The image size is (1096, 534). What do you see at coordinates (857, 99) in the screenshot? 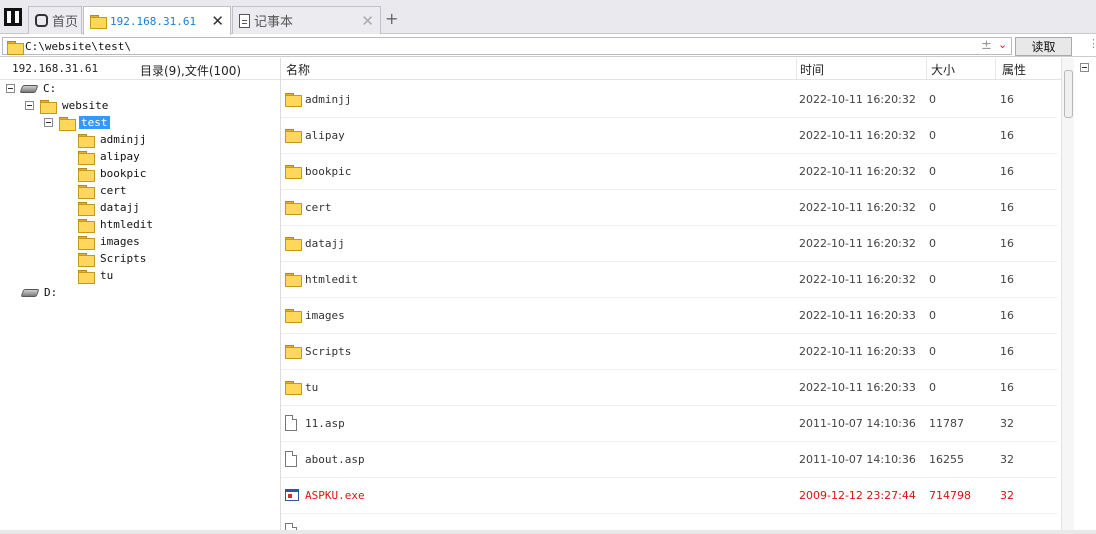
I see `file-time: 2022-10-11 16:20:32` at bounding box center [857, 99].